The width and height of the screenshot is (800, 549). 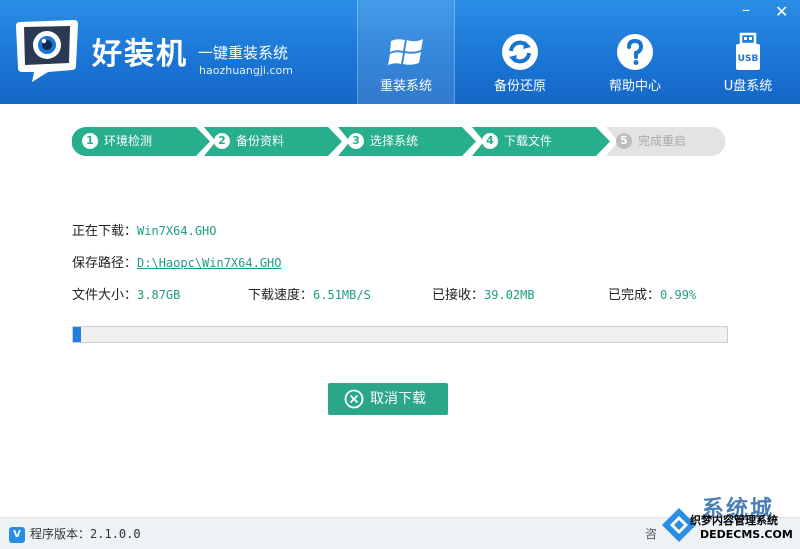 I want to click on download-speed-value: 6.51MB/S, so click(x=342, y=295).